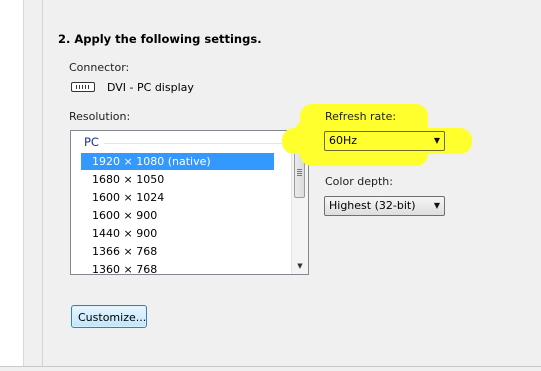 The image size is (541, 371). Describe the element at coordinates (177, 251) in the screenshot. I see `resolution-item: 1366 × 768` at that location.